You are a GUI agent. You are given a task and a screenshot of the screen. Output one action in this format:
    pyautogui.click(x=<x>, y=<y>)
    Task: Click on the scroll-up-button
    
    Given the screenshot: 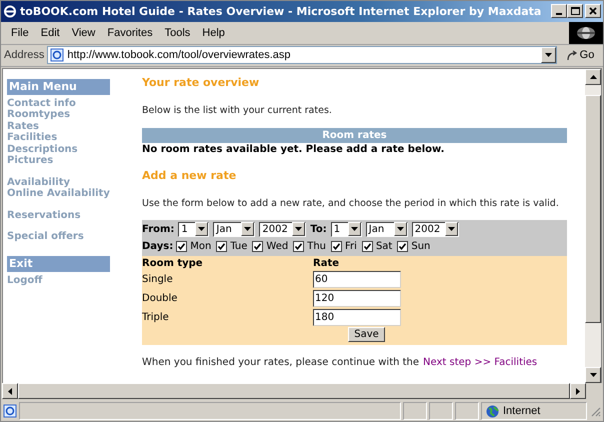 What is the action you would take?
    pyautogui.click(x=593, y=76)
    